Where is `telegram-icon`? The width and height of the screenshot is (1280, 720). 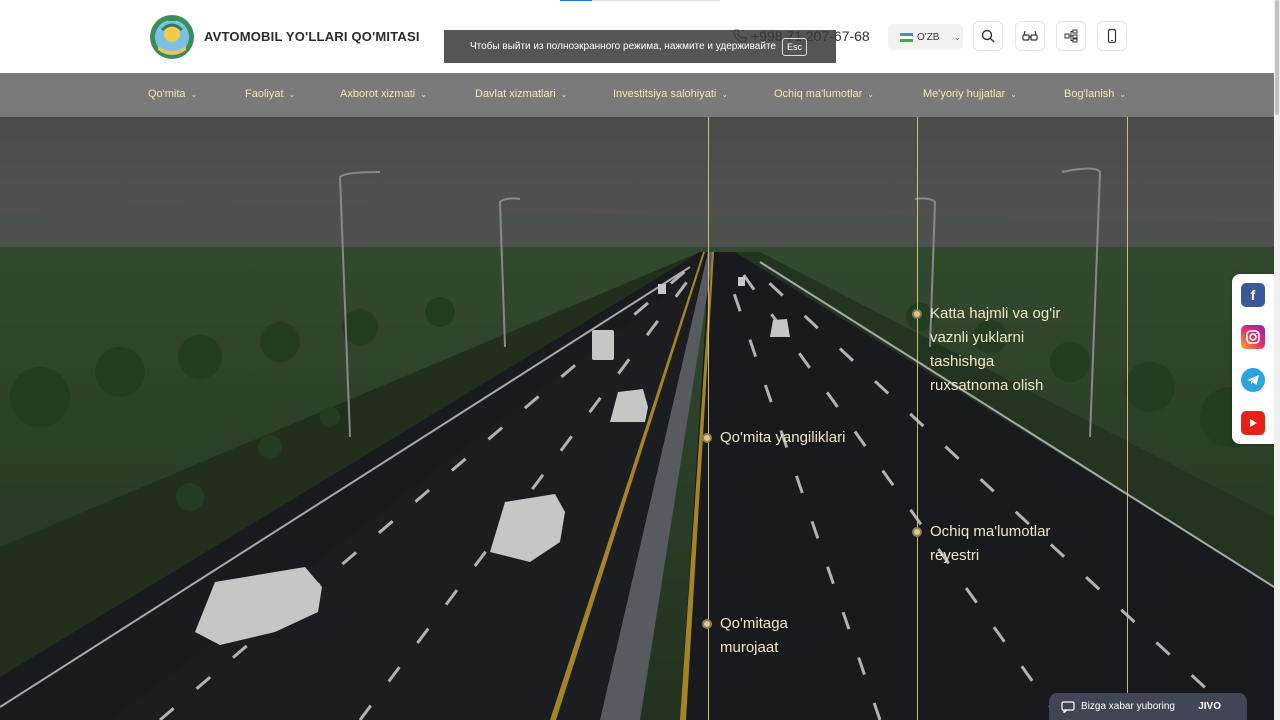
telegram-icon is located at coordinates (1253, 380).